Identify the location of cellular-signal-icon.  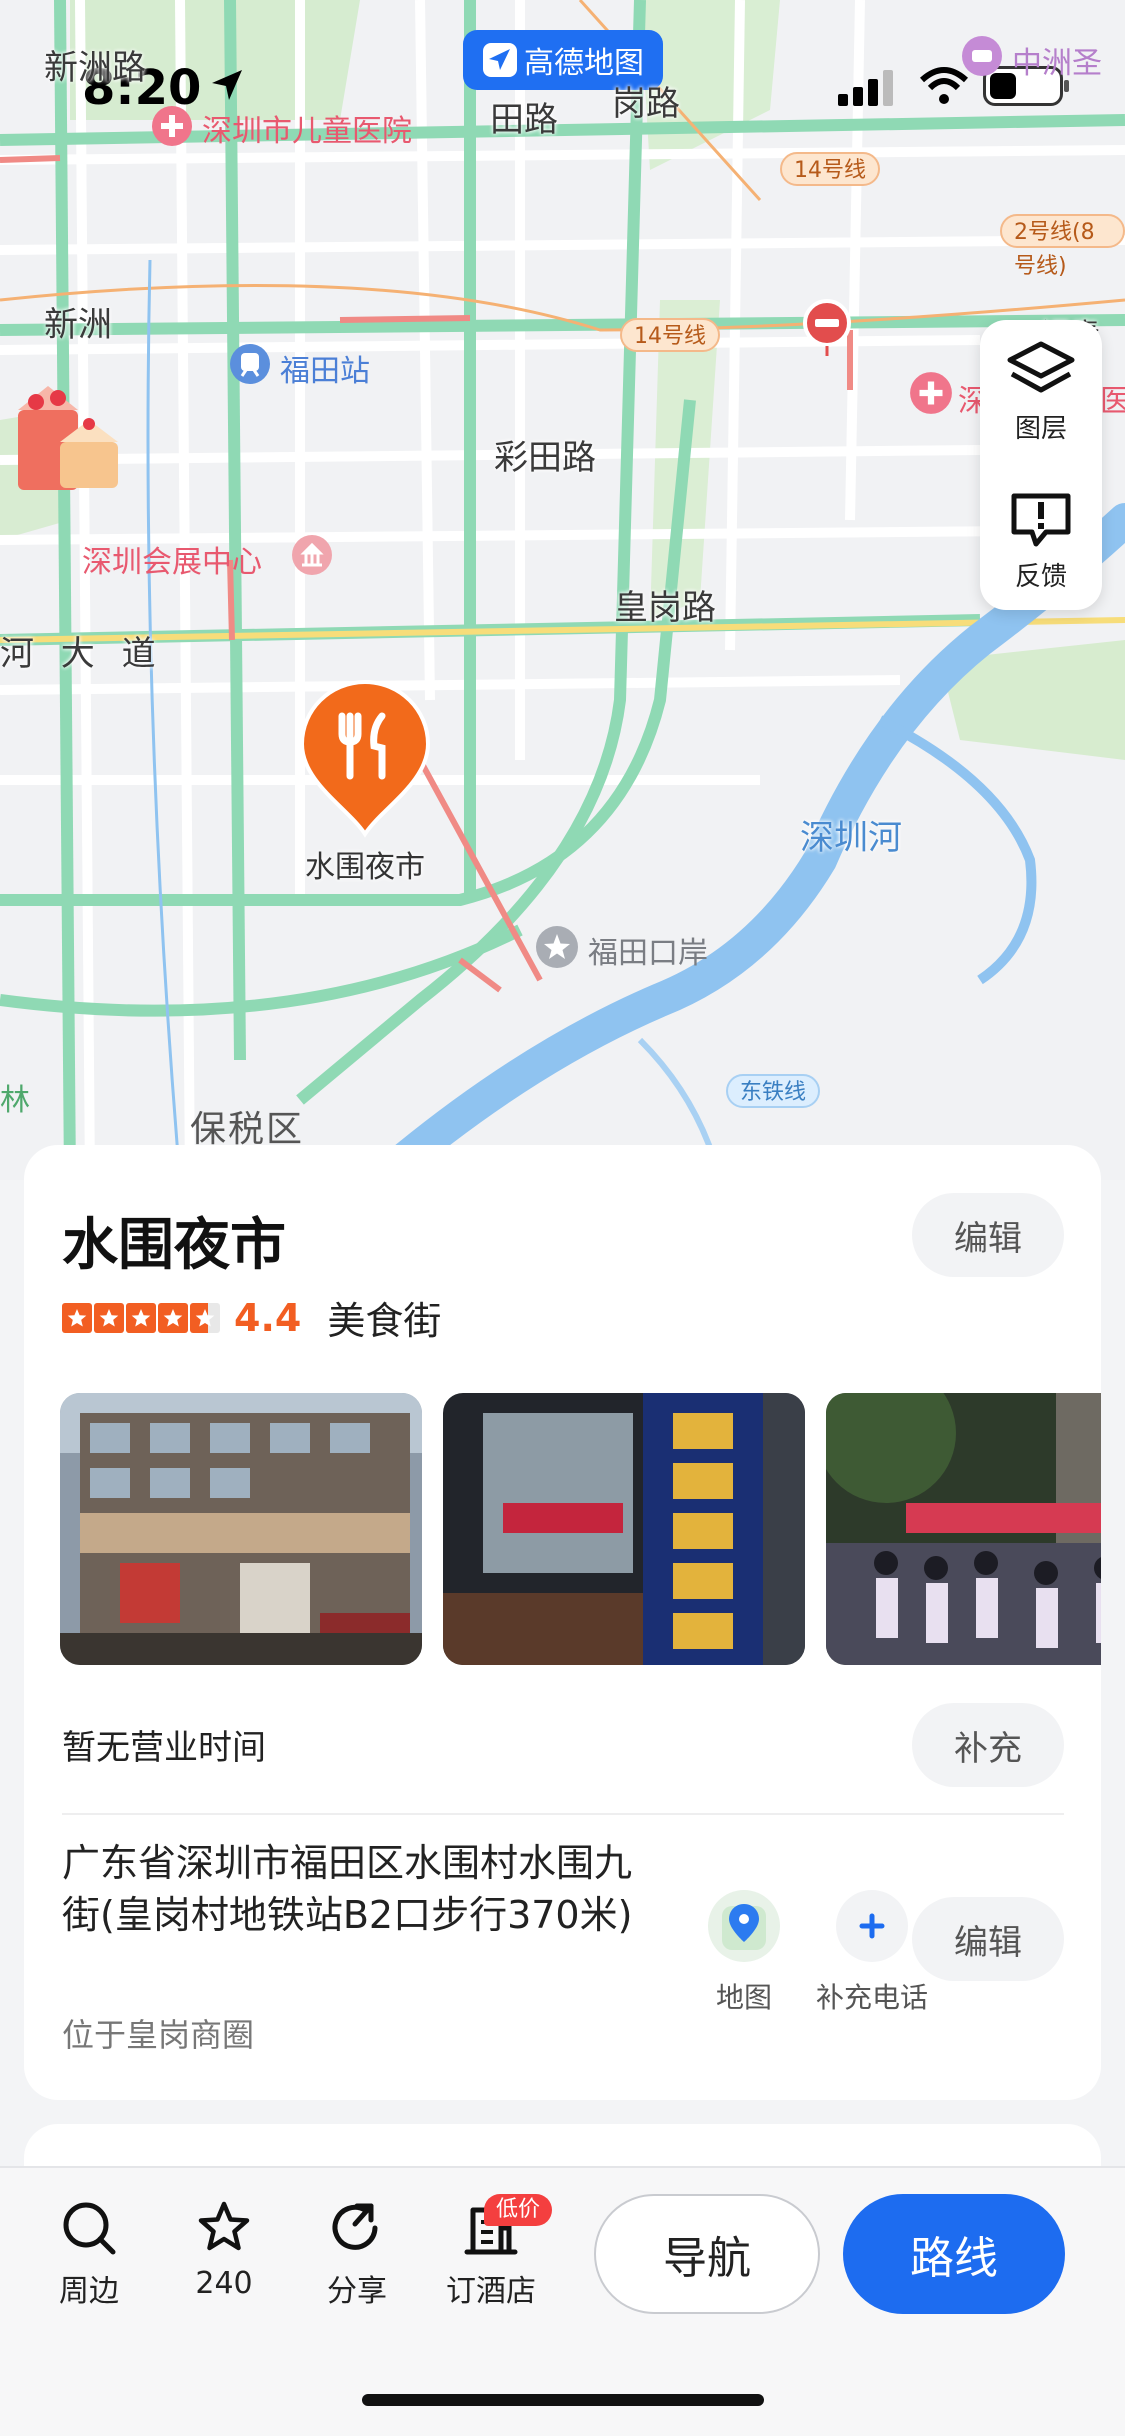
(865, 88).